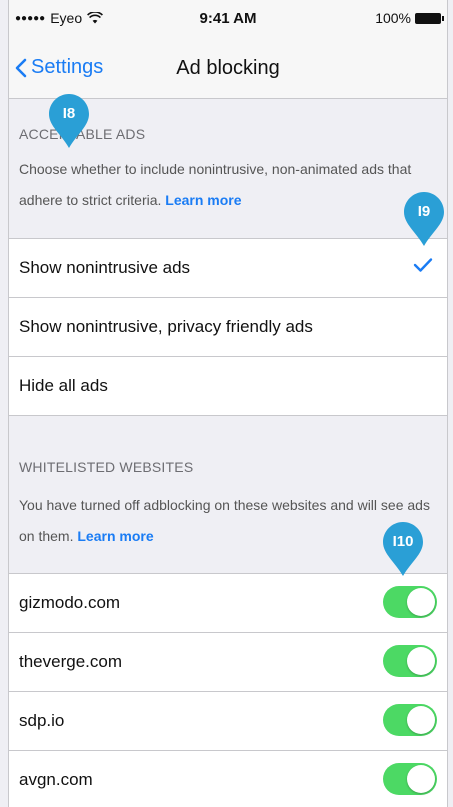 This screenshot has width=453, height=807. I want to click on whitelisted-site-row: sdp.io, so click(228, 720).